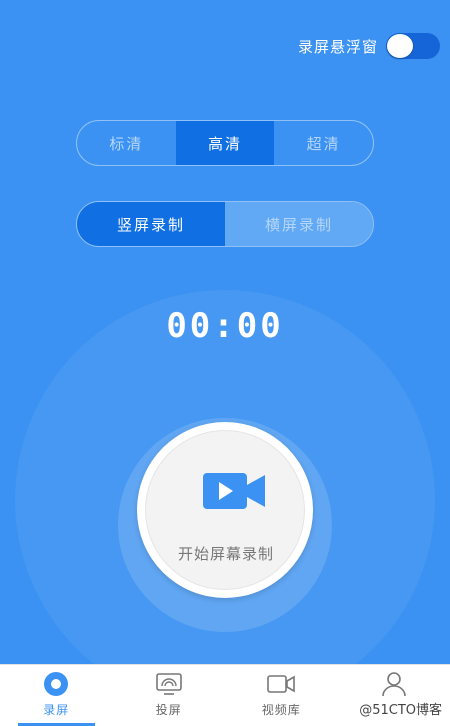 This screenshot has width=450, height=726. Describe the element at coordinates (56, 684) in the screenshot. I see `record-icon` at that location.